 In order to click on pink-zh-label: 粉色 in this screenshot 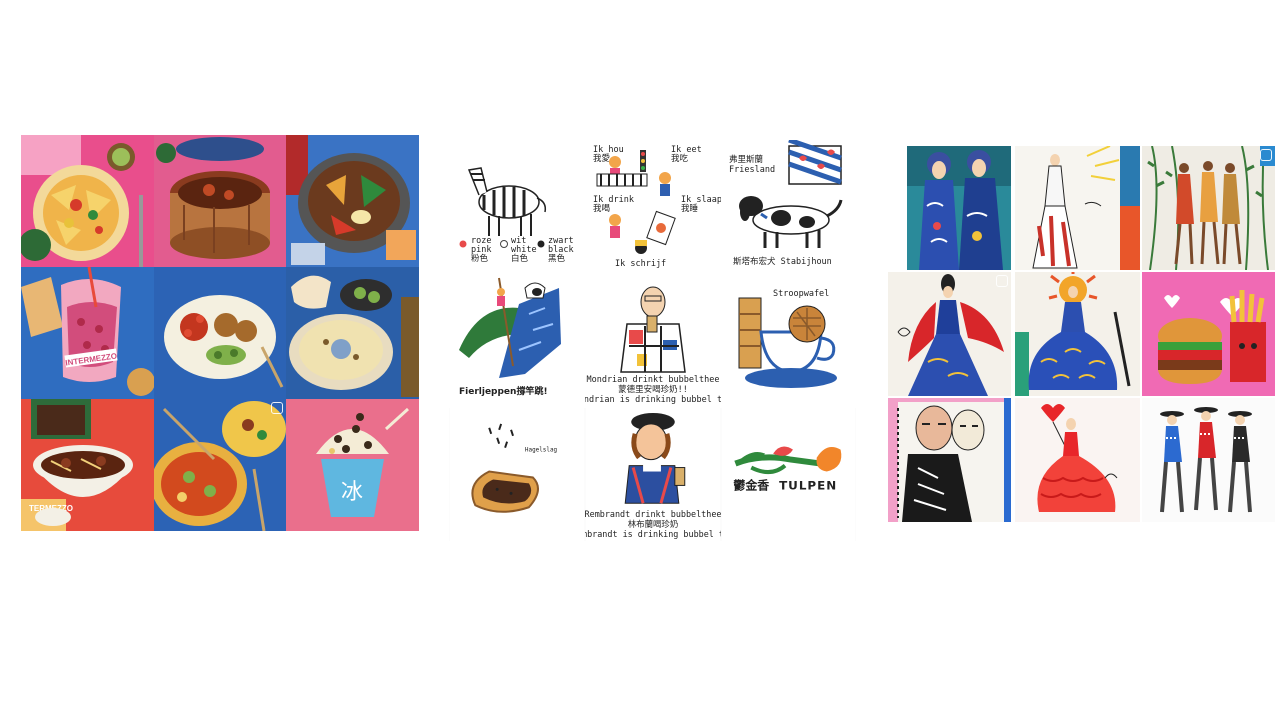, I will do `click(480, 258)`.